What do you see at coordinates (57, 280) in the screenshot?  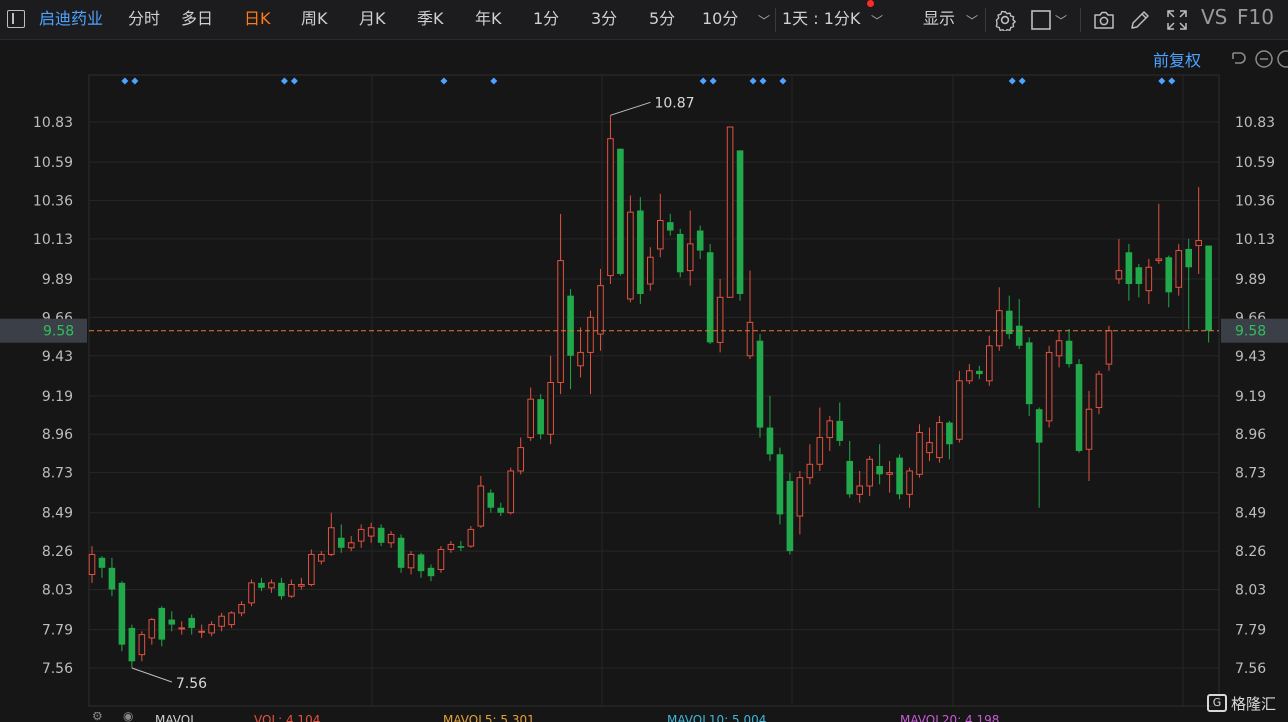 I see `y-tick-label-left: 9.89` at bounding box center [57, 280].